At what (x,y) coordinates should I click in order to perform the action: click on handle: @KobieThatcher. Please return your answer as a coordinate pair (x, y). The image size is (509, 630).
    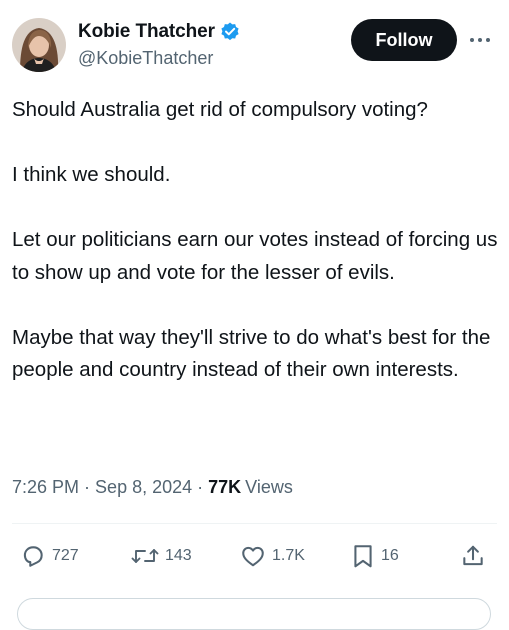
    Looking at the image, I should click on (145, 58).